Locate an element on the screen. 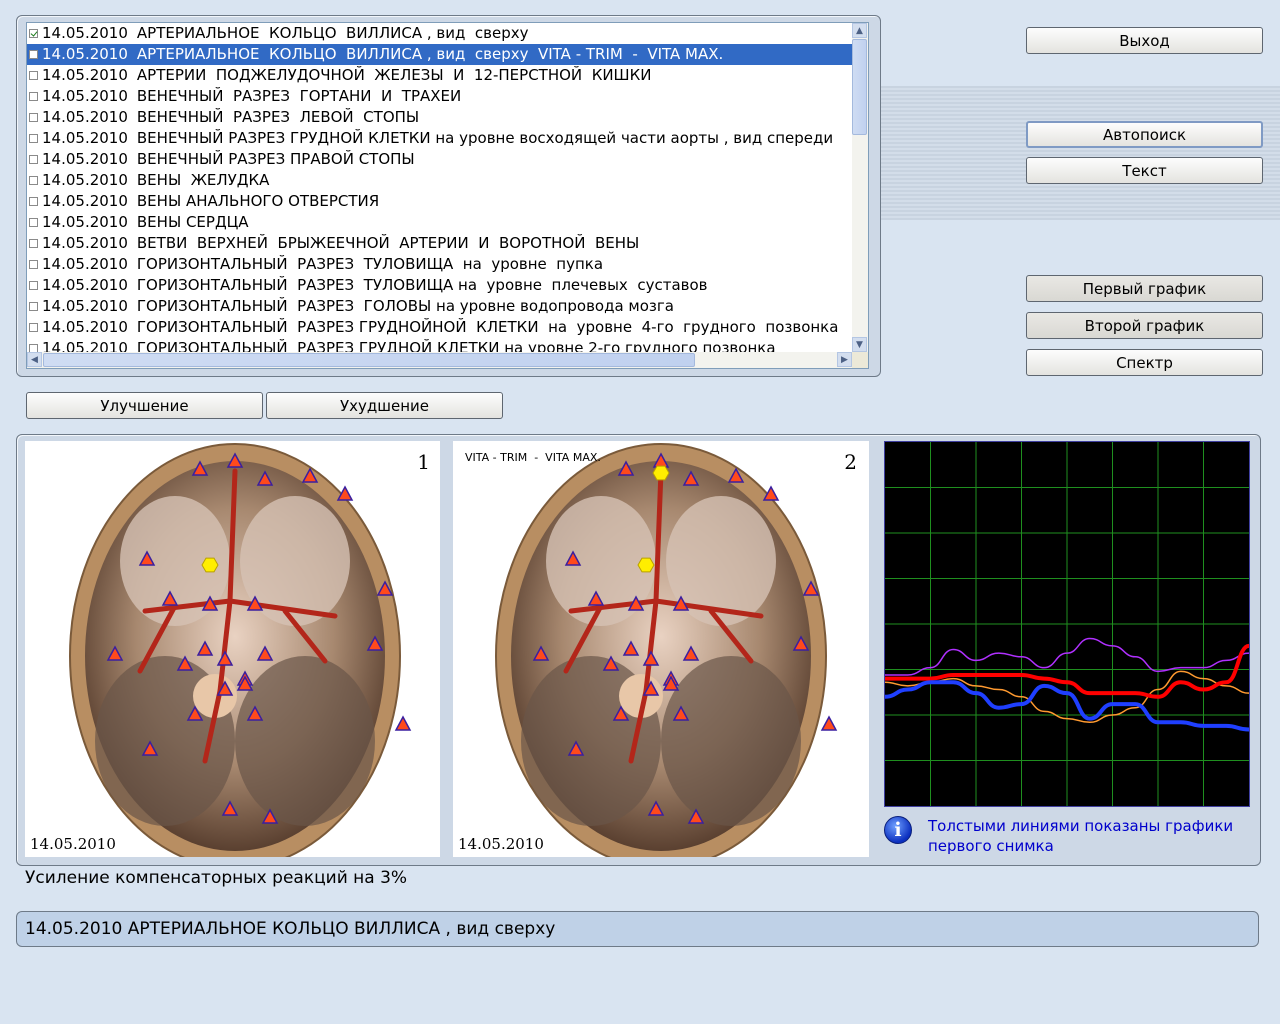 This screenshot has height=1024, width=1280. list-item: 14.05.2010 ВЕНЫ СЕРДЦА is located at coordinates (439, 222).